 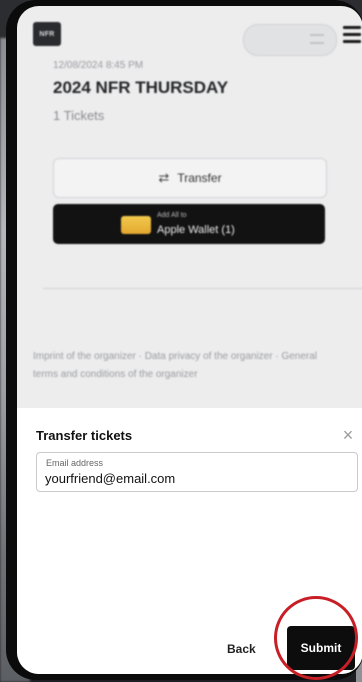 I want to click on event-title: 2024 NFR THURSDAY, so click(x=141, y=87).